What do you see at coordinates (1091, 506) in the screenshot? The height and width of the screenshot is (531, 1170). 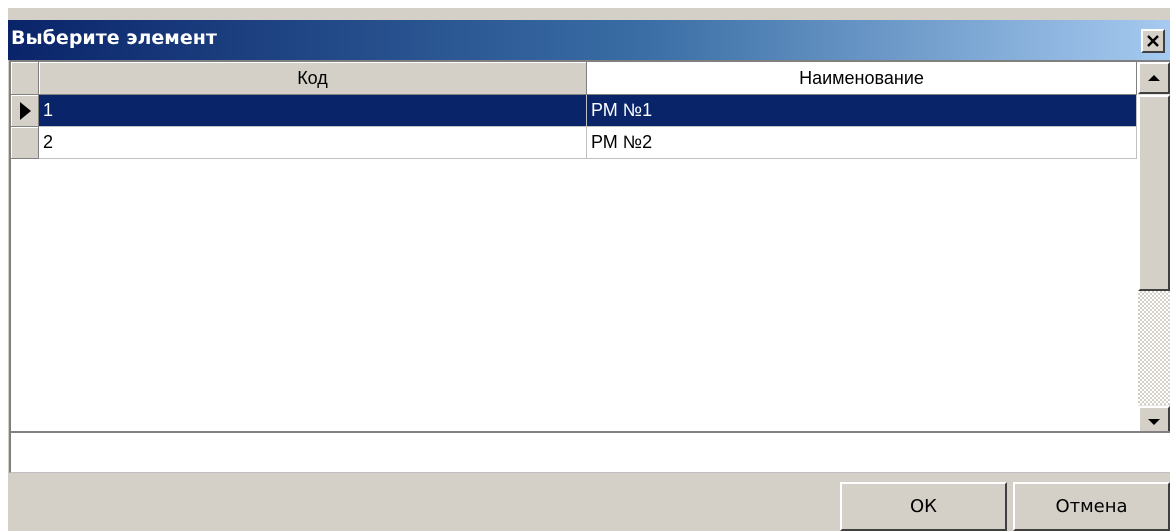 I see `cancel-button: Отмена` at bounding box center [1091, 506].